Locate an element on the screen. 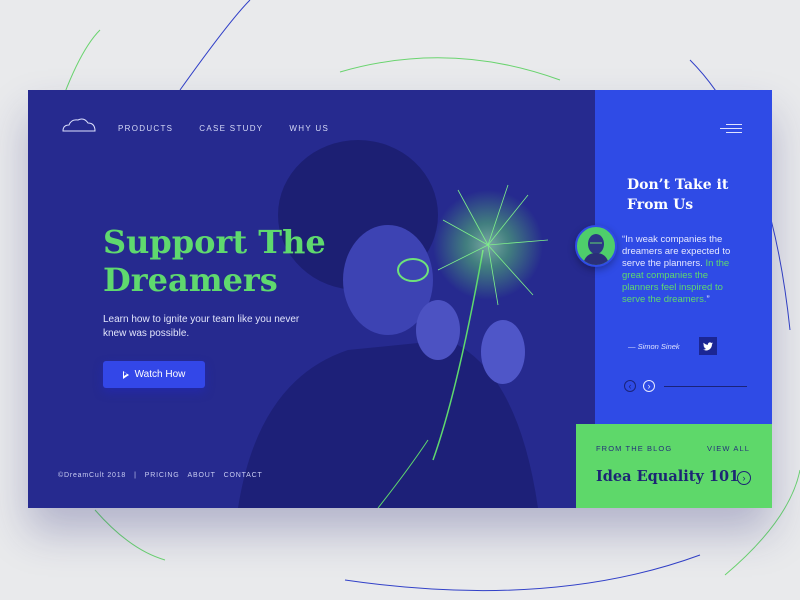  quote-close: ” is located at coordinates (708, 299).